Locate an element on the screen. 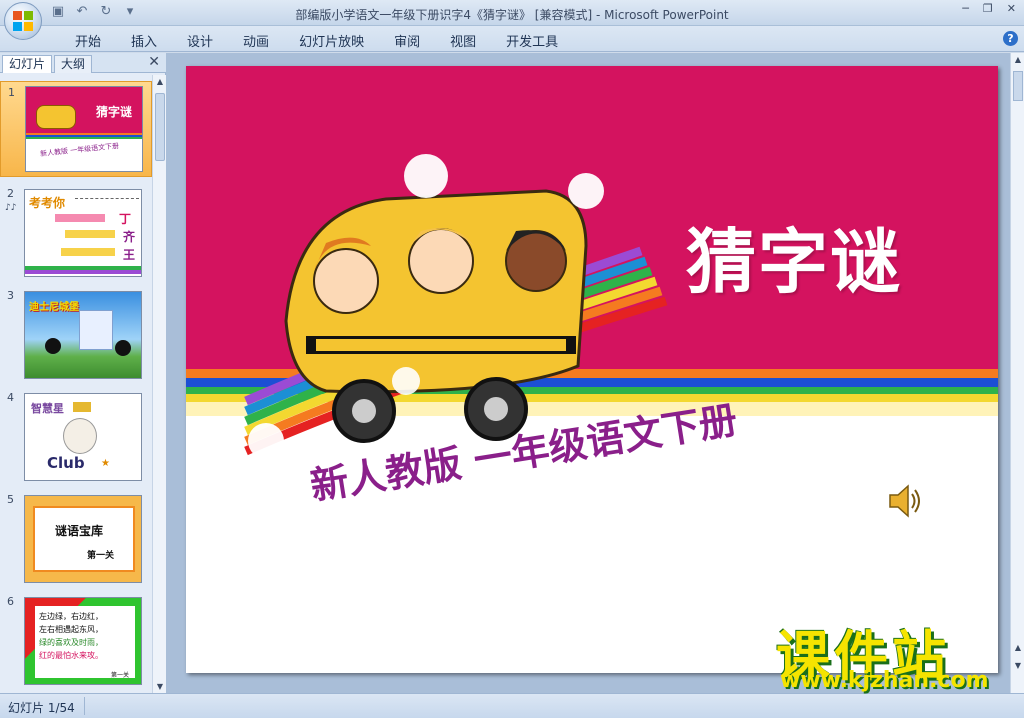 This screenshot has height=718, width=1024. thumb-heading: 考考你 is located at coordinates (47, 203).